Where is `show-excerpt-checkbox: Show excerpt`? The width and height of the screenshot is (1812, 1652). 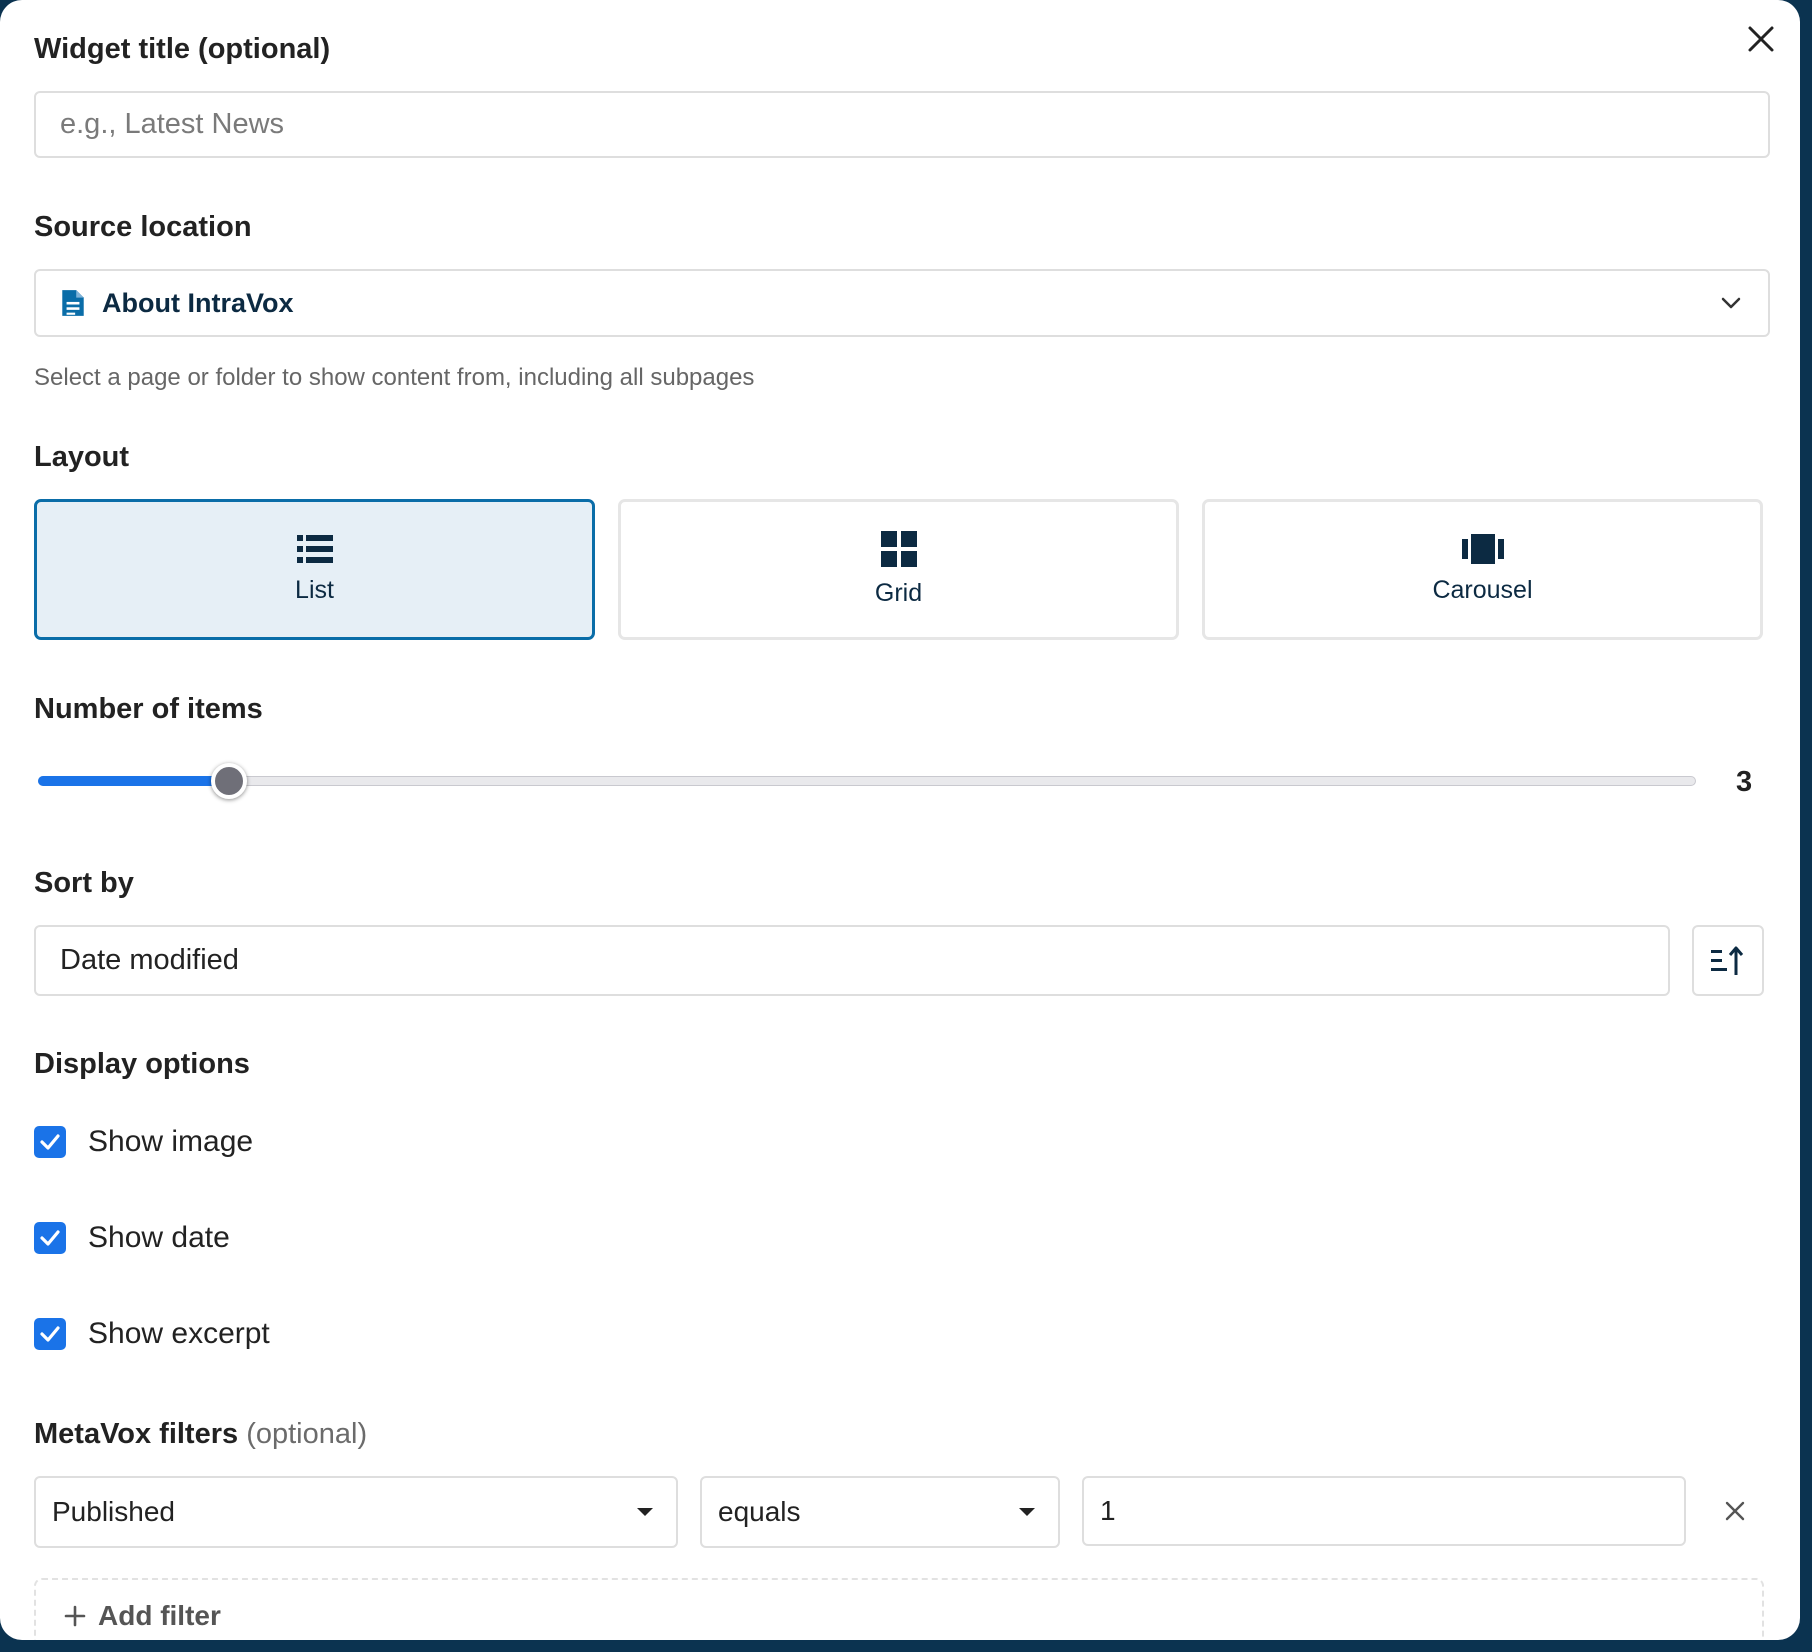
show-excerpt-checkbox: Show excerpt is located at coordinates (152, 1334).